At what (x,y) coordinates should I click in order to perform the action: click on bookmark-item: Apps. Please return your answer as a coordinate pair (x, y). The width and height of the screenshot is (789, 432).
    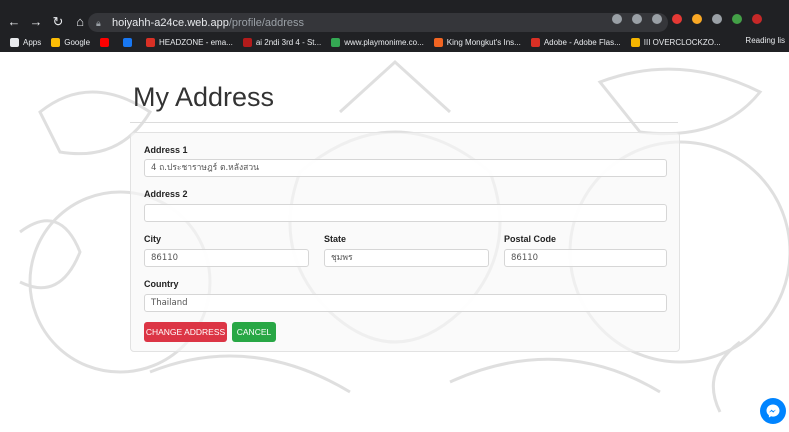
    Looking at the image, I should click on (26, 42).